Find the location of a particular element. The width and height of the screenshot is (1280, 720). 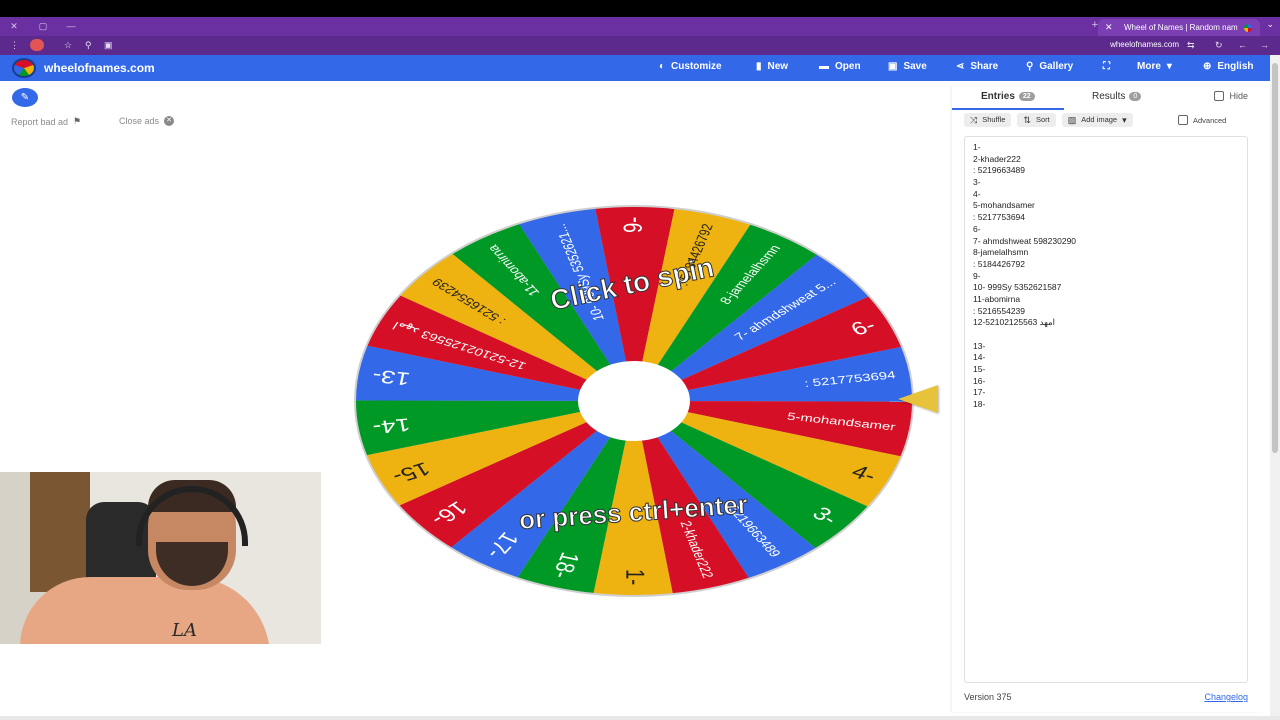

entry-line: 8-jamelalhsmn is located at coordinates (1001, 252).